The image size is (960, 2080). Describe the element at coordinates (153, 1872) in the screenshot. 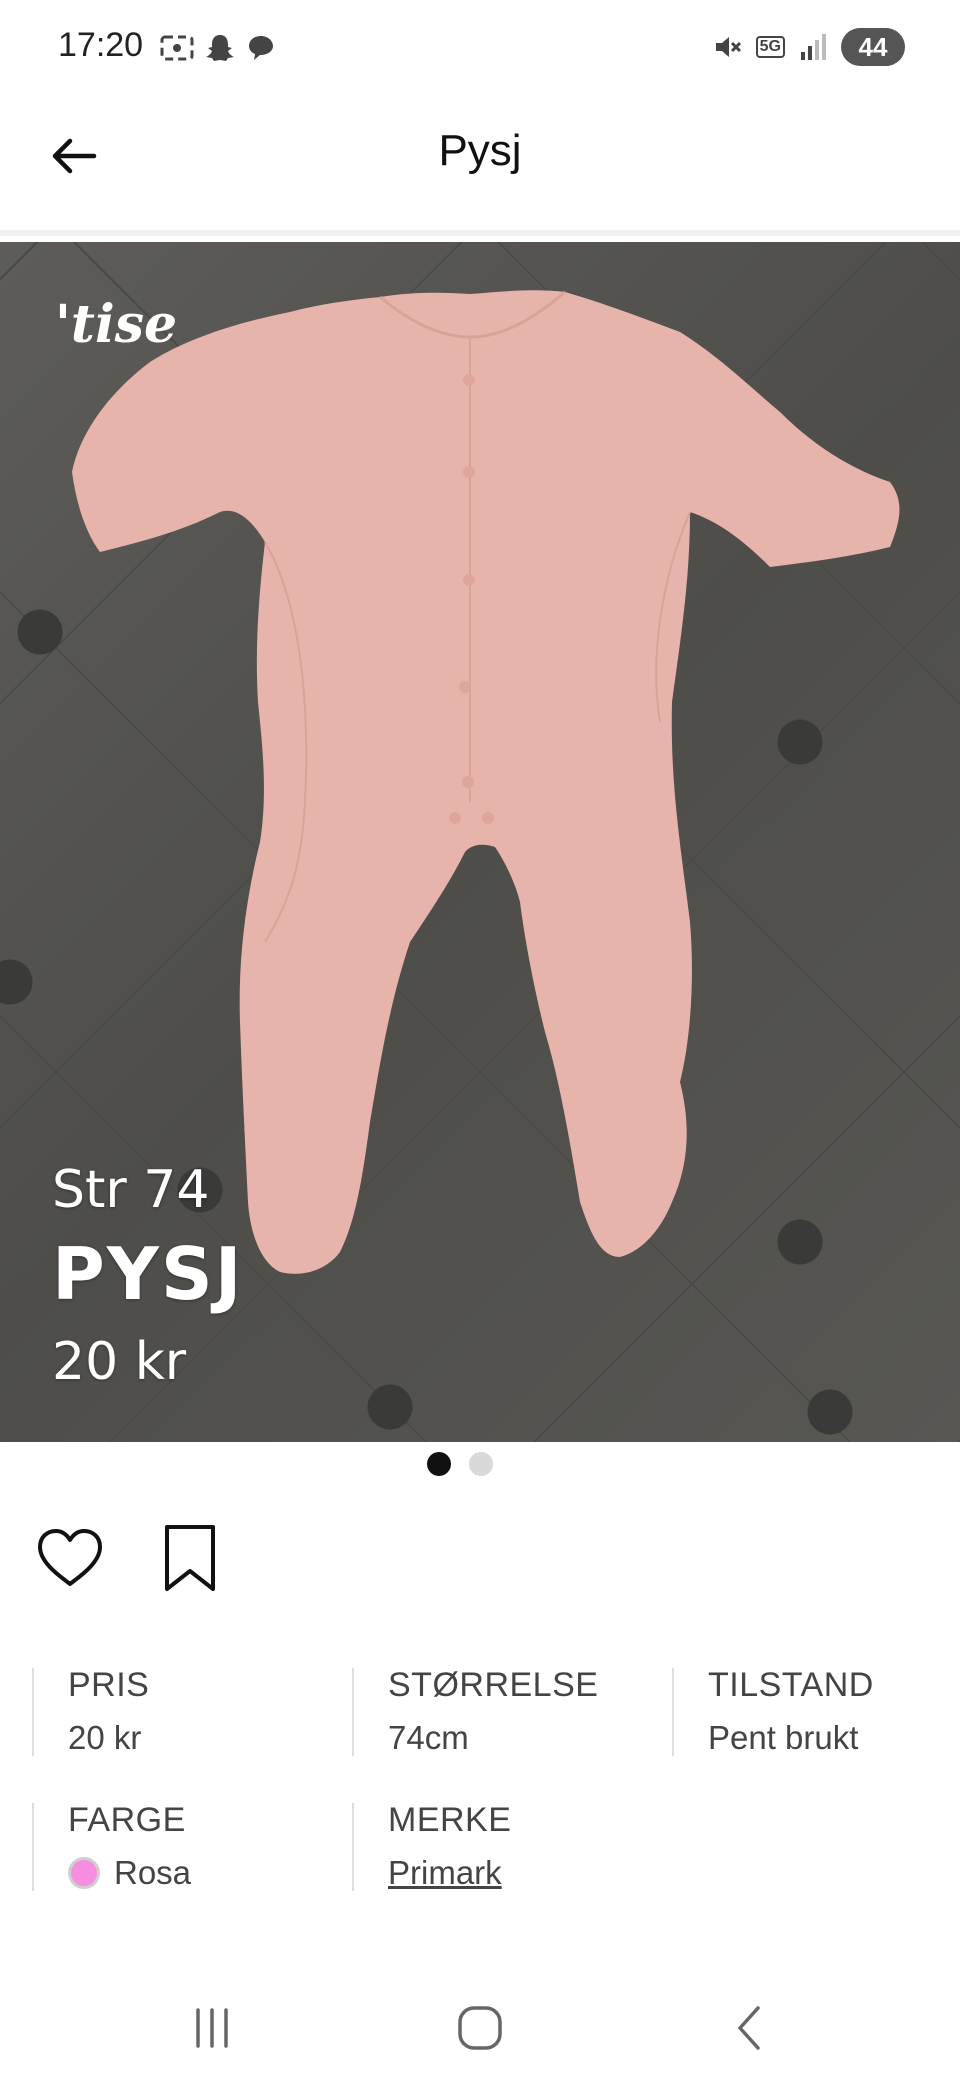

I see `attr-color-value: Rosa` at that location.